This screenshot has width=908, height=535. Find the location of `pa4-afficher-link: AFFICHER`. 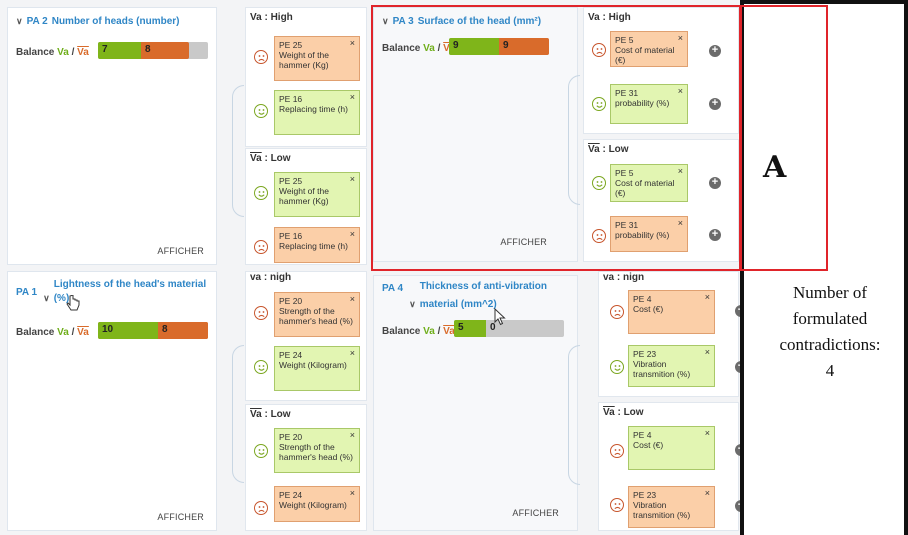

pa4-afficher-link: AFFICHER is located at coordinates (535, 513).